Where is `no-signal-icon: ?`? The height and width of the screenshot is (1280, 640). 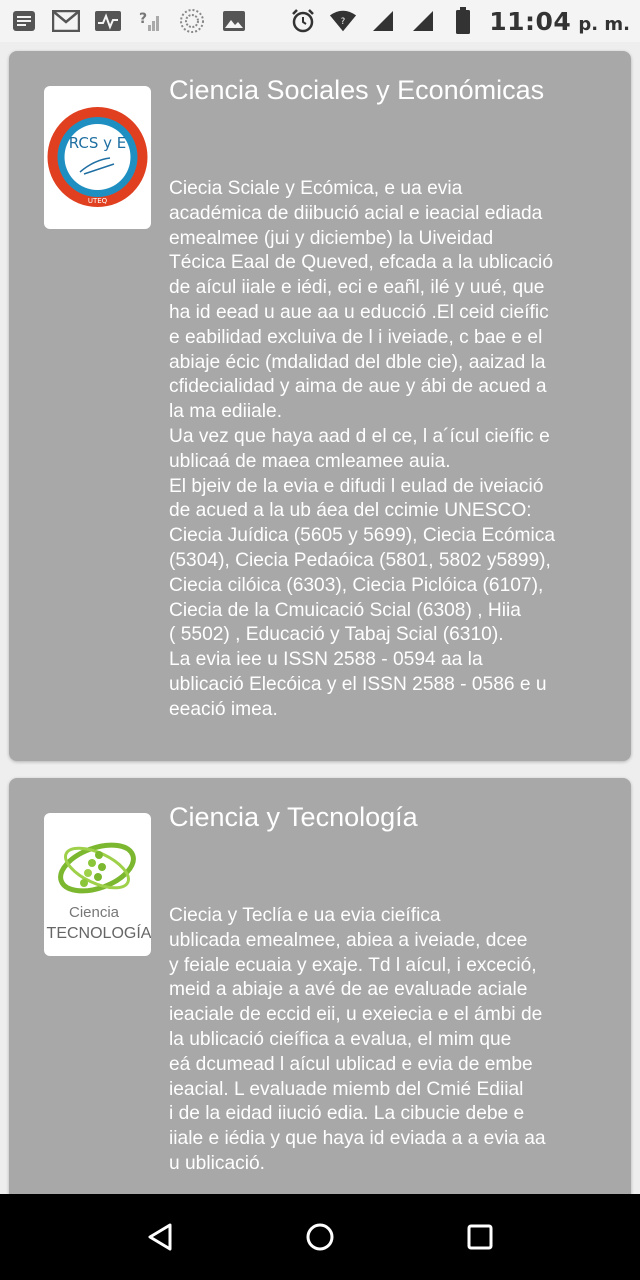 no-signal-icon: ? is located at coordinates (150, 21).